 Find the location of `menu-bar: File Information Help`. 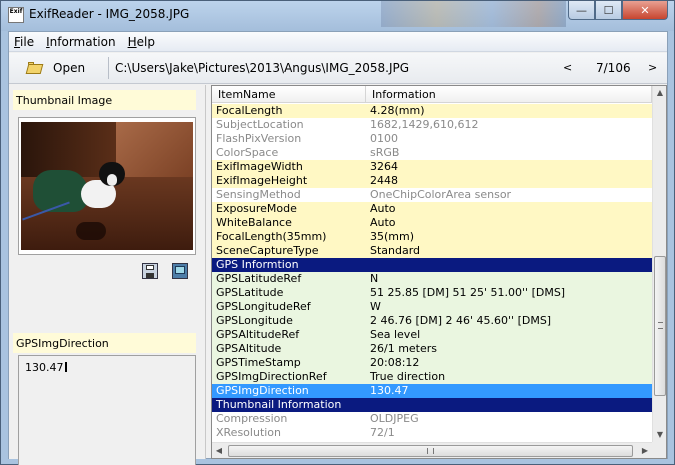

menu-bar: File Information Help is located at coordinates (338, 42).